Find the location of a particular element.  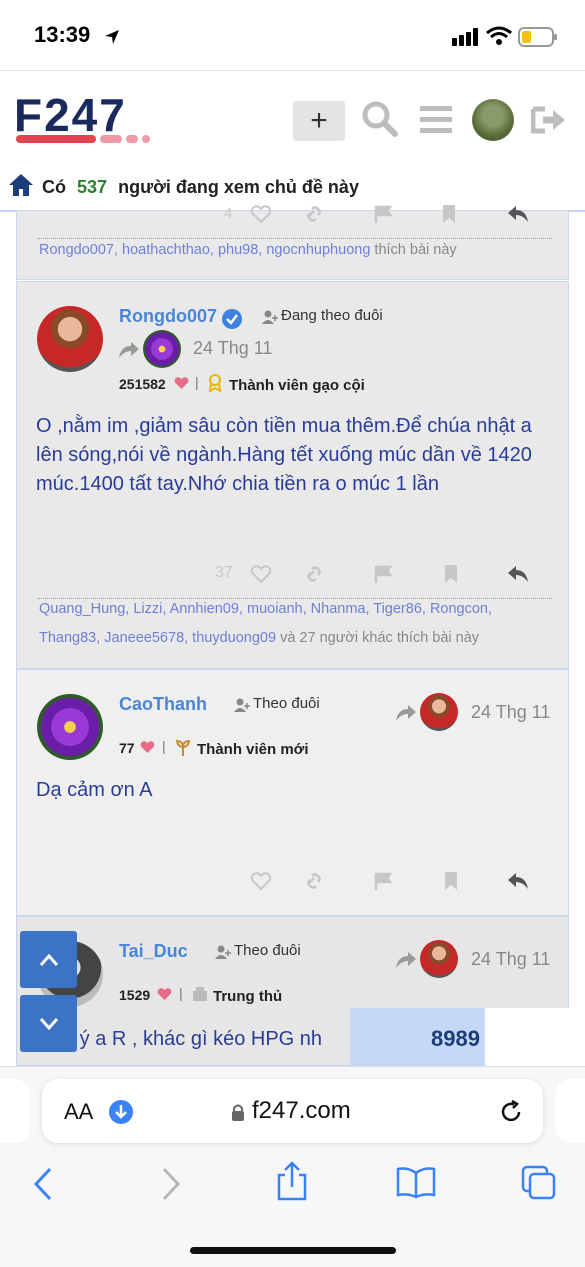

tabs-icon is located at coordinates (539, 1183).